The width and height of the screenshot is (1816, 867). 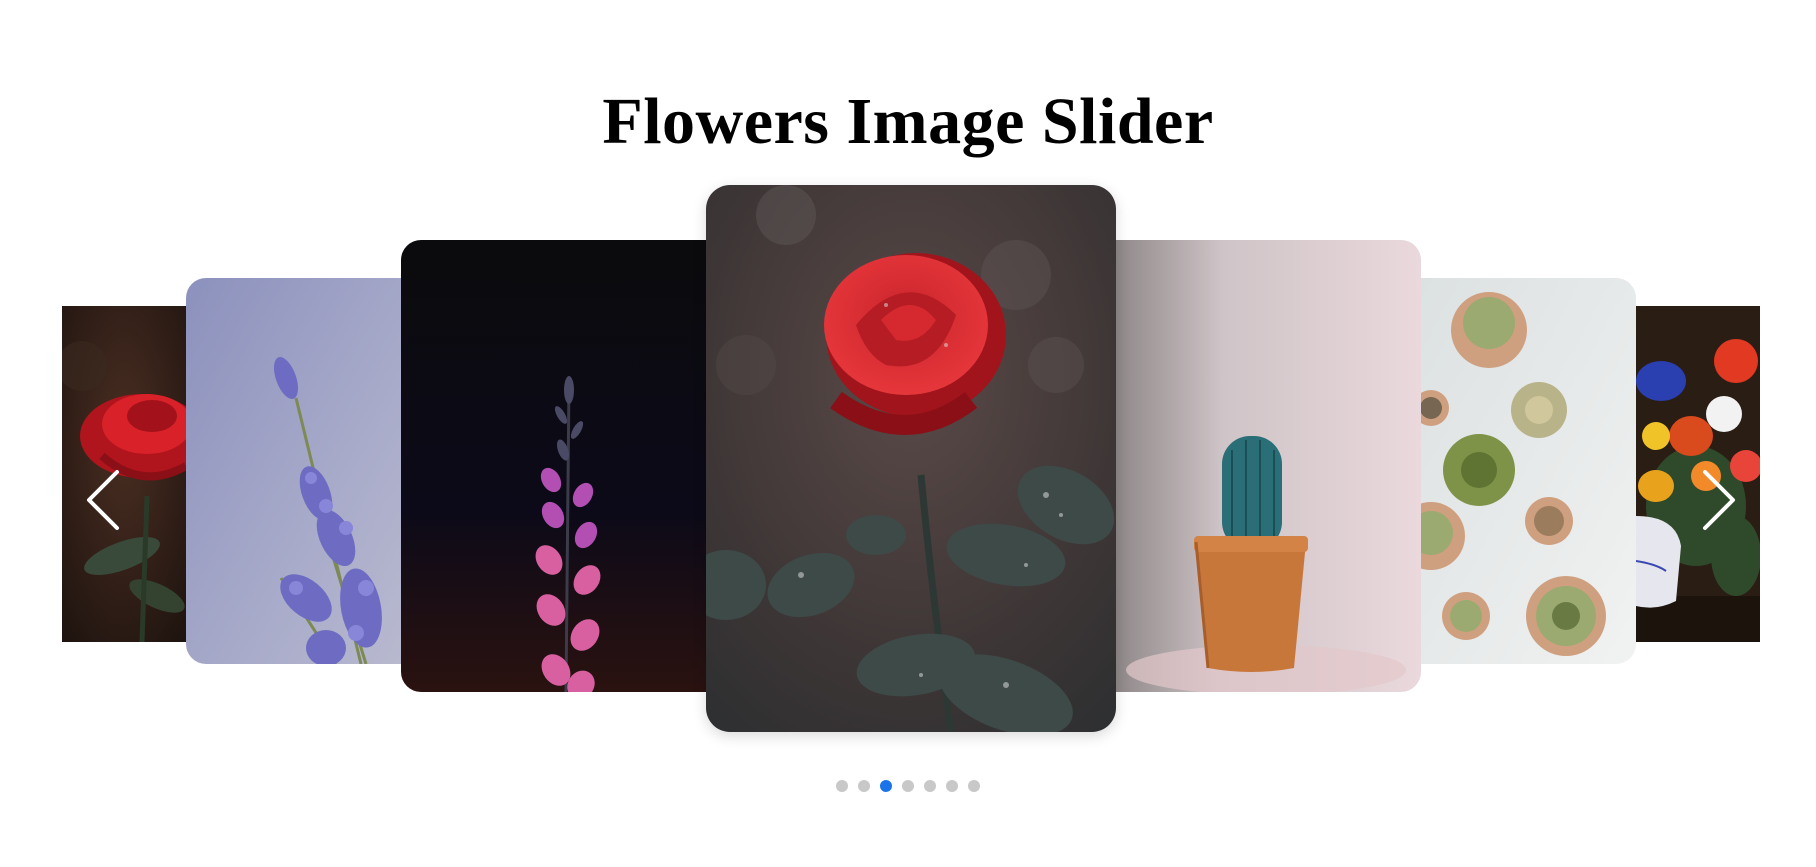 I want to click on flower-bouquet-image, so click(x=1698, y=474).